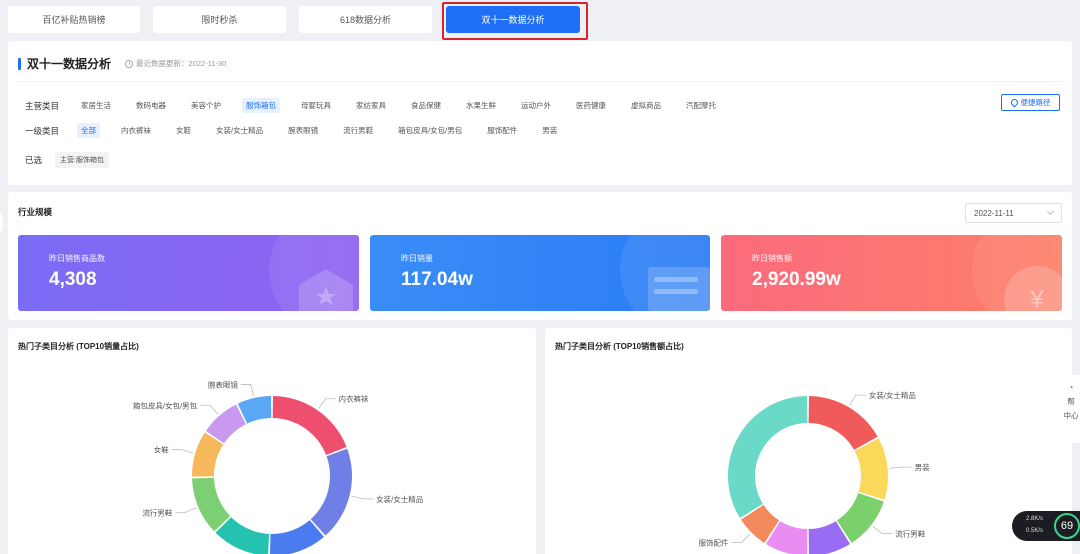 The height and width of the screenshot is (554, 1080). I want to click on slice-label: 腕表眼镜, so click(223, 384).